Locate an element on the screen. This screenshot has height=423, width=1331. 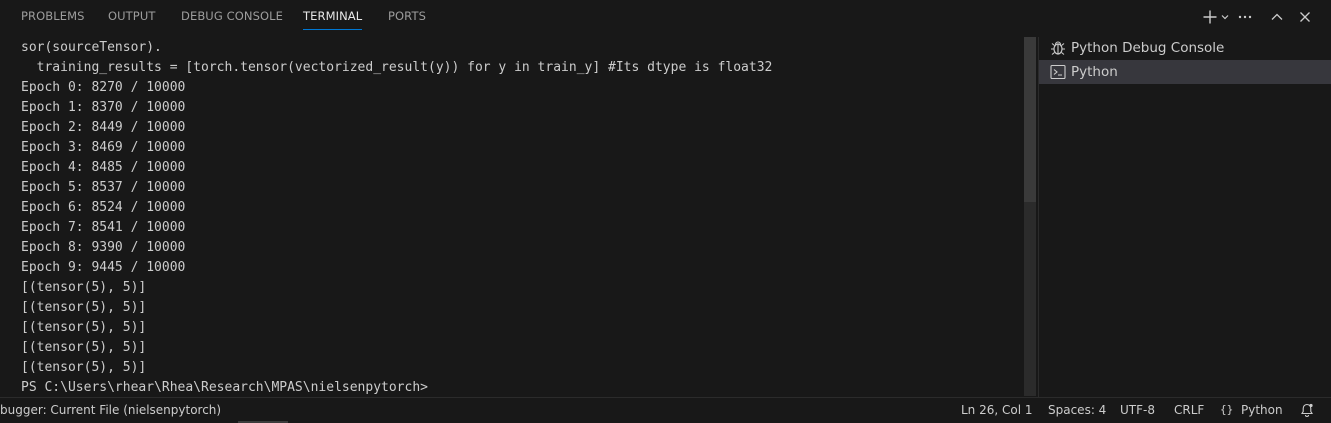
terminal-line: Epoch 2: 8449 / 10000 is located at coordinates (103, 127).